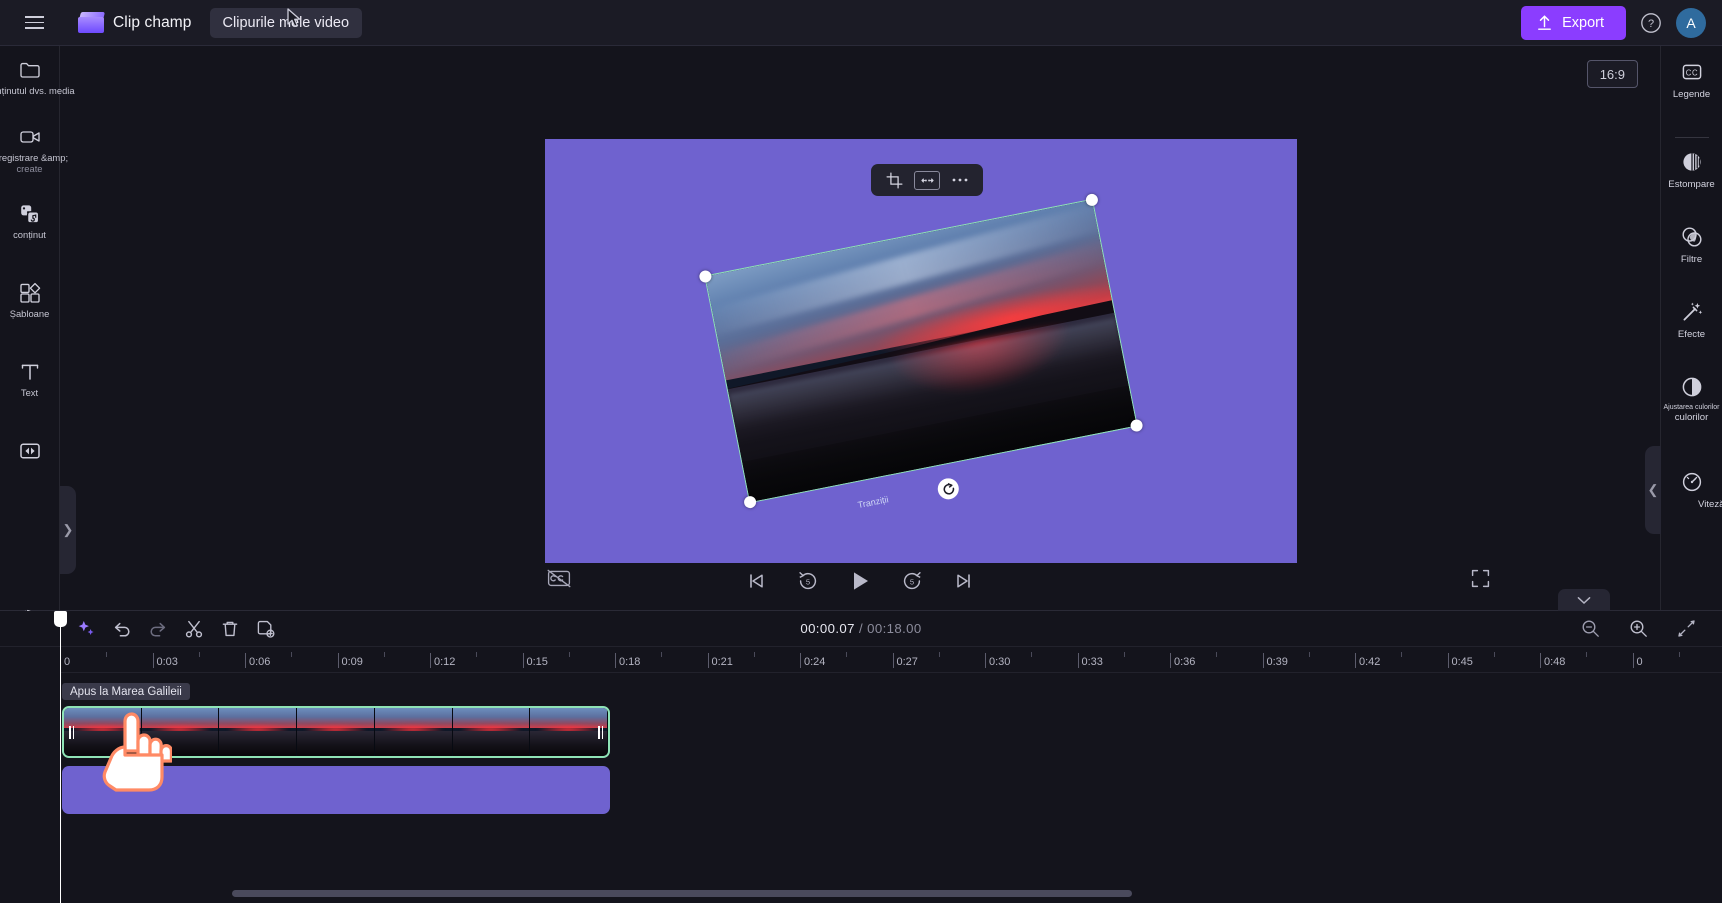 The width and height of the screenshot is (1722, 903). What do you see at coordinates (30, 467) in the screenshot?
I see `sidebar-item-transitions` at bounding box center [30, 467].